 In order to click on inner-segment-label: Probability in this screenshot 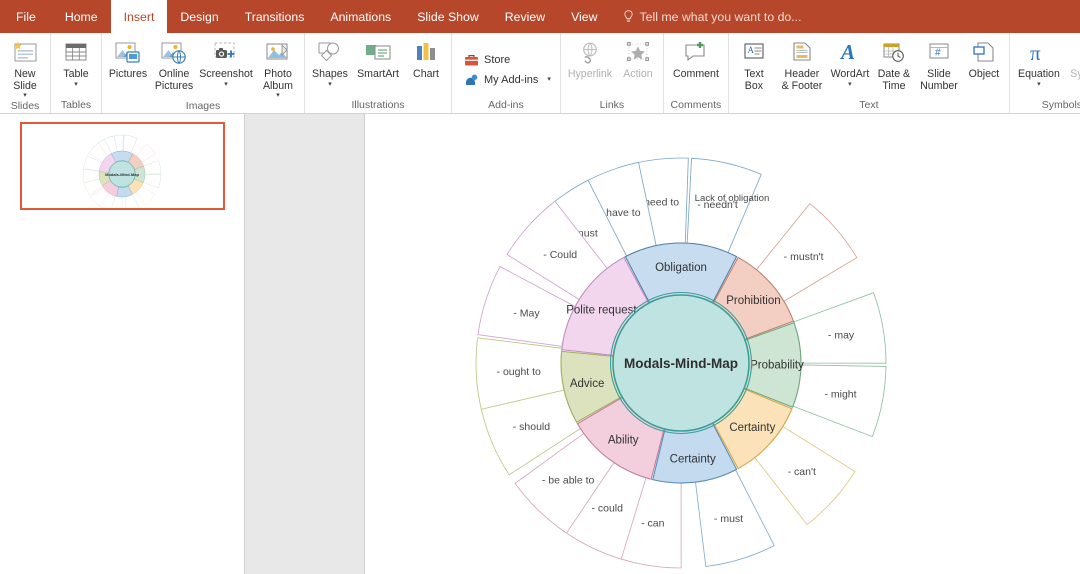, I will do `click(777, 366)`.